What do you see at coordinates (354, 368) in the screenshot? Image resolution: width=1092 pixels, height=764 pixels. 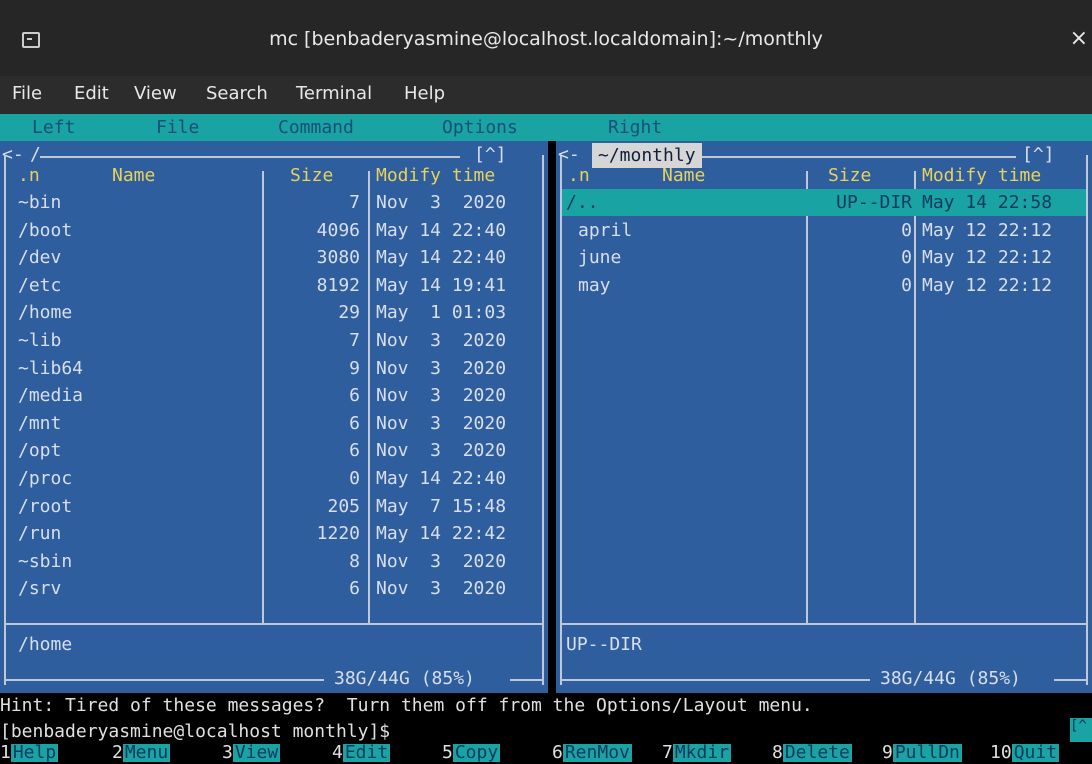 I see `file-size: 9` at bounding box center [354, 368].